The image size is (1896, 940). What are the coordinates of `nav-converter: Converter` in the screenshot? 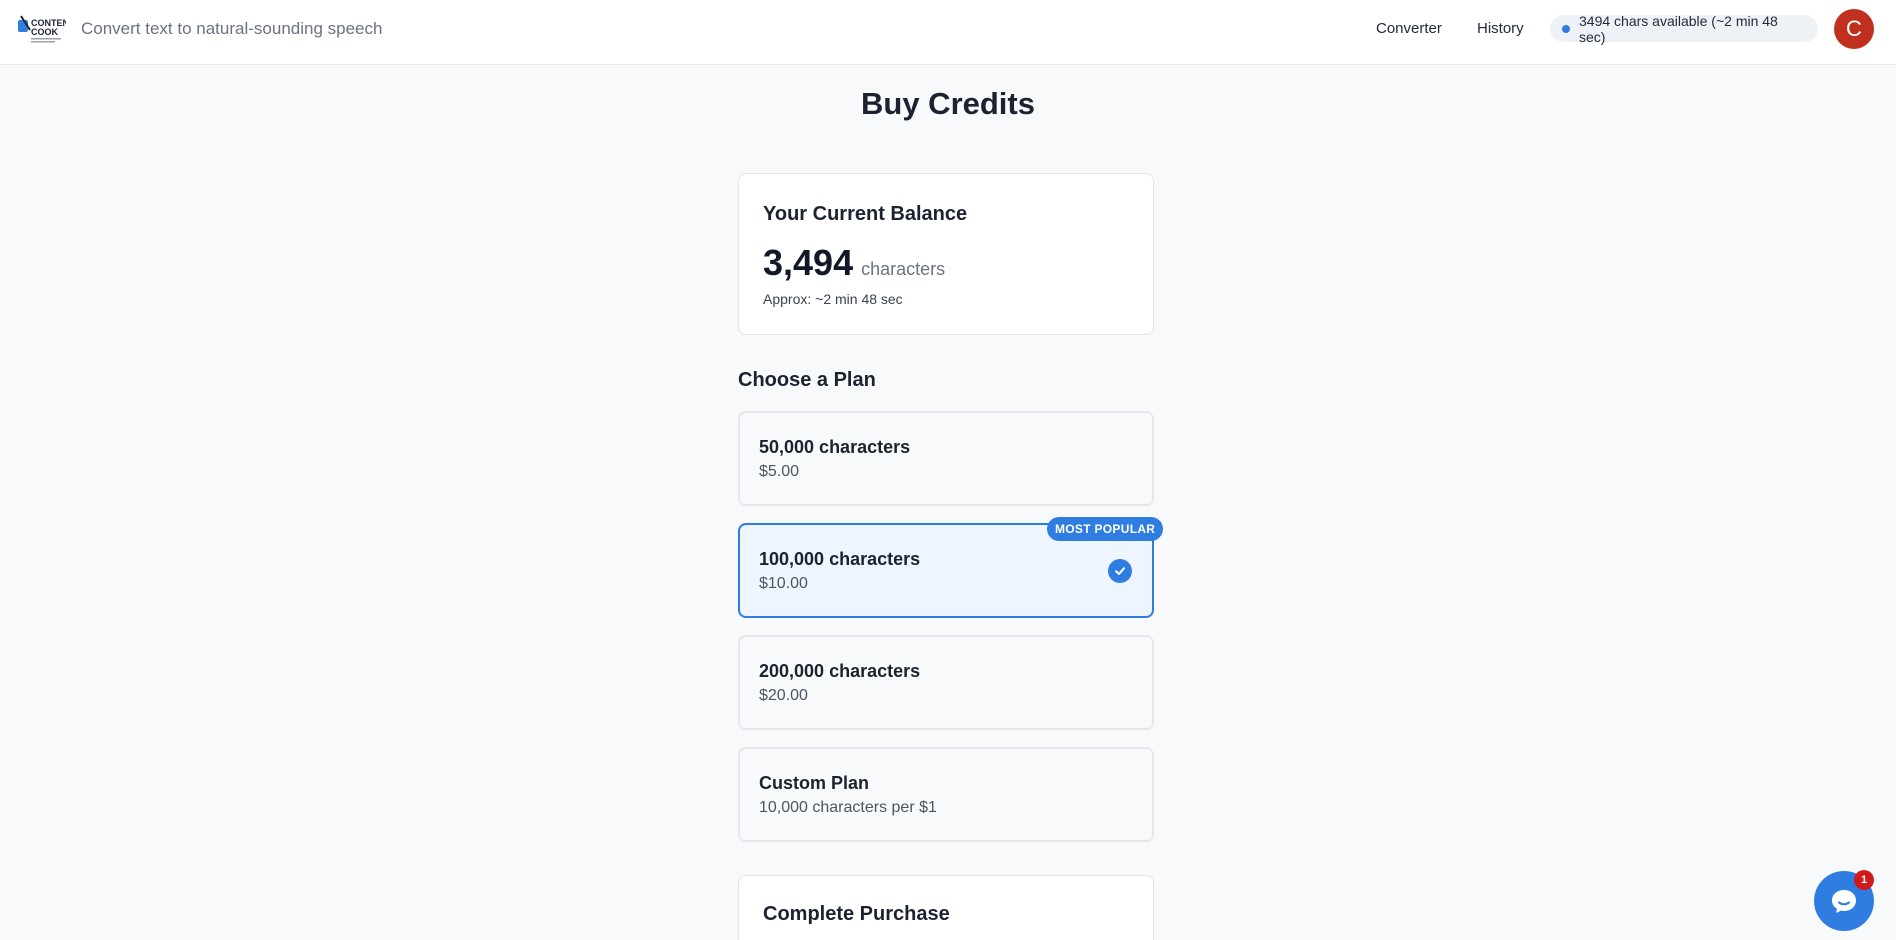 It's located at (1409, 28).